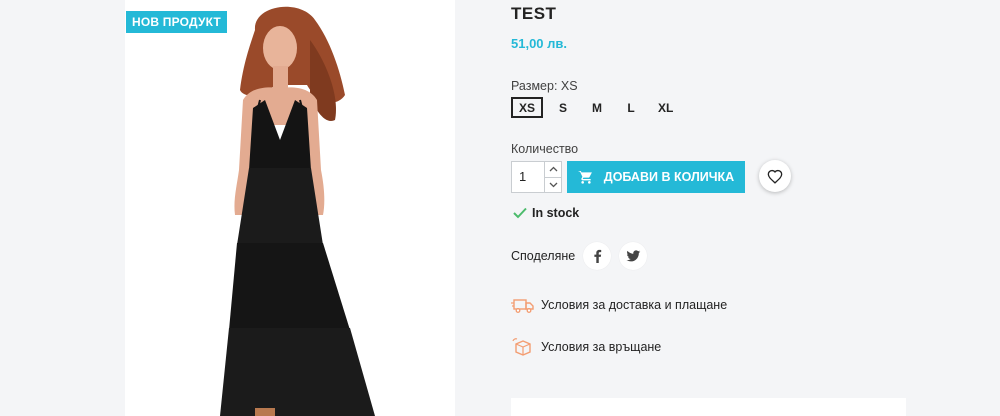 This screenshot has height=416, width=1000. I want to click on chevron-up-icon, so click(553, 169).